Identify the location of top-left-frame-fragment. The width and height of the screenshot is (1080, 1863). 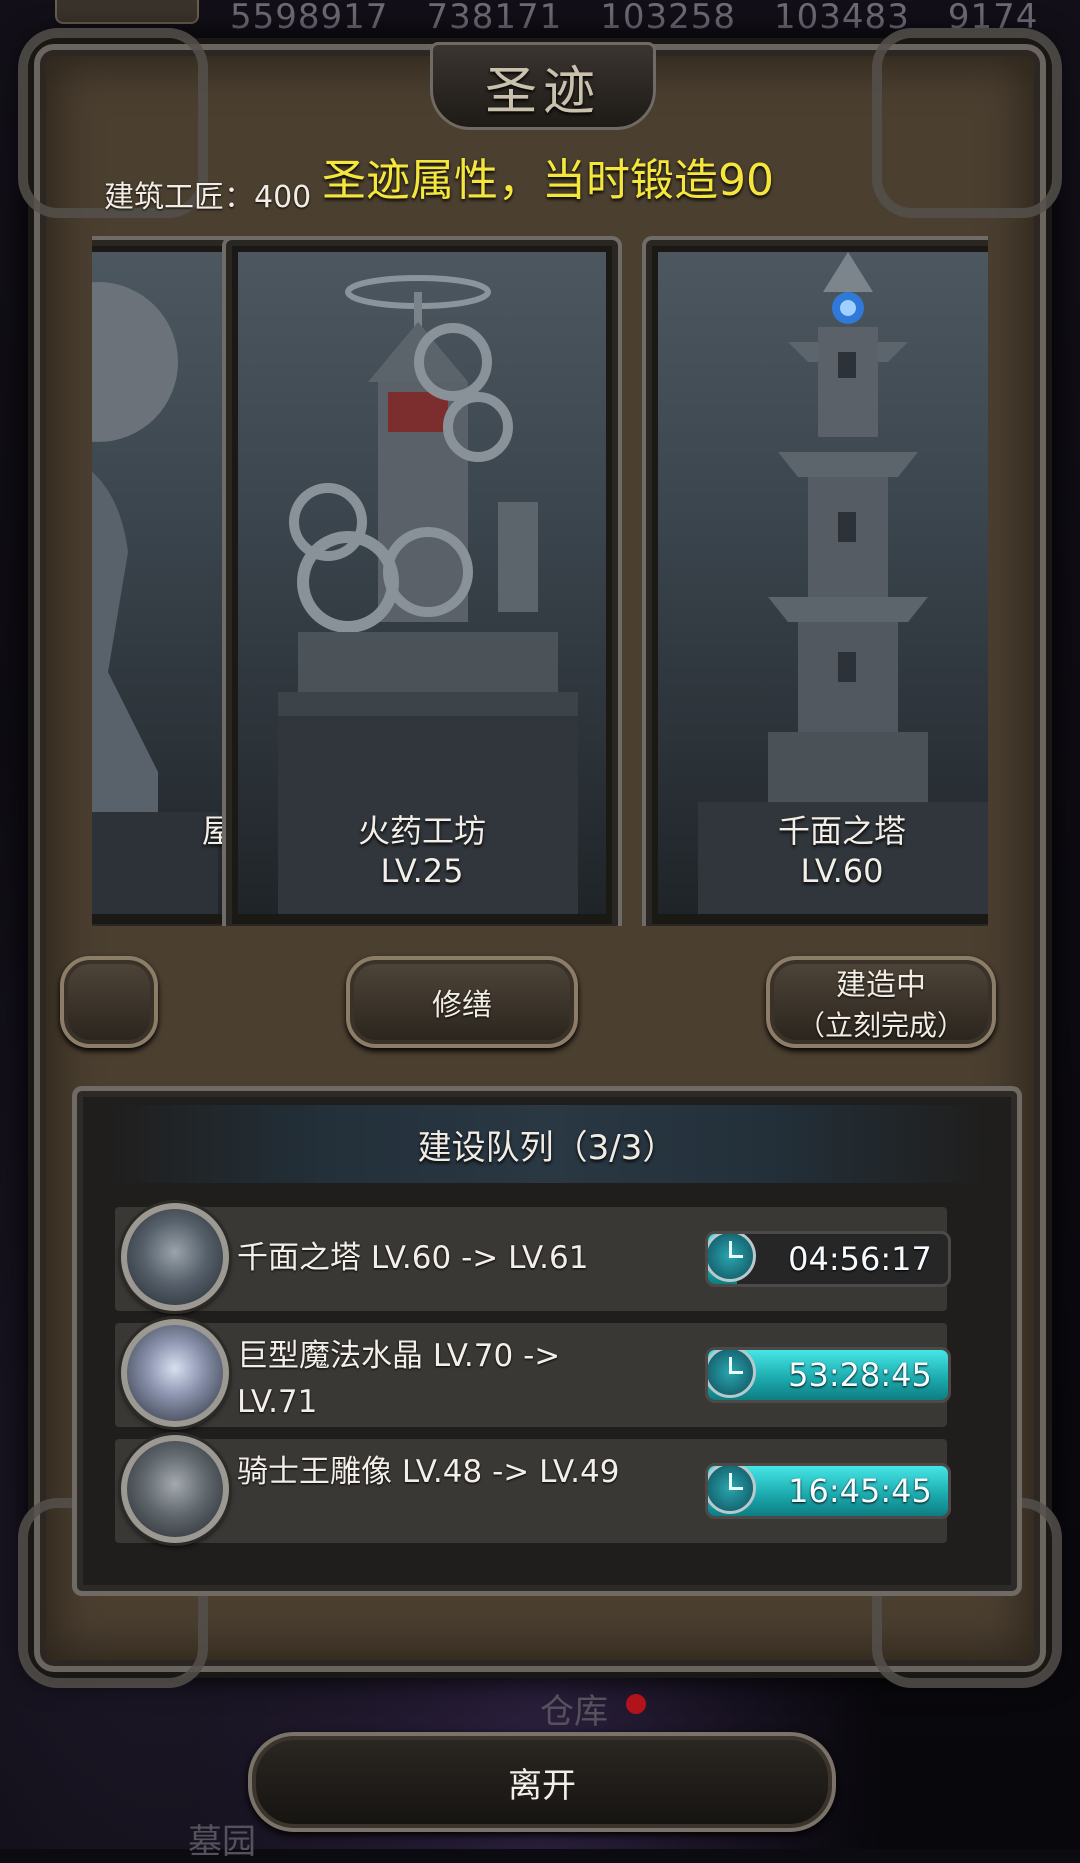
(127, 12).